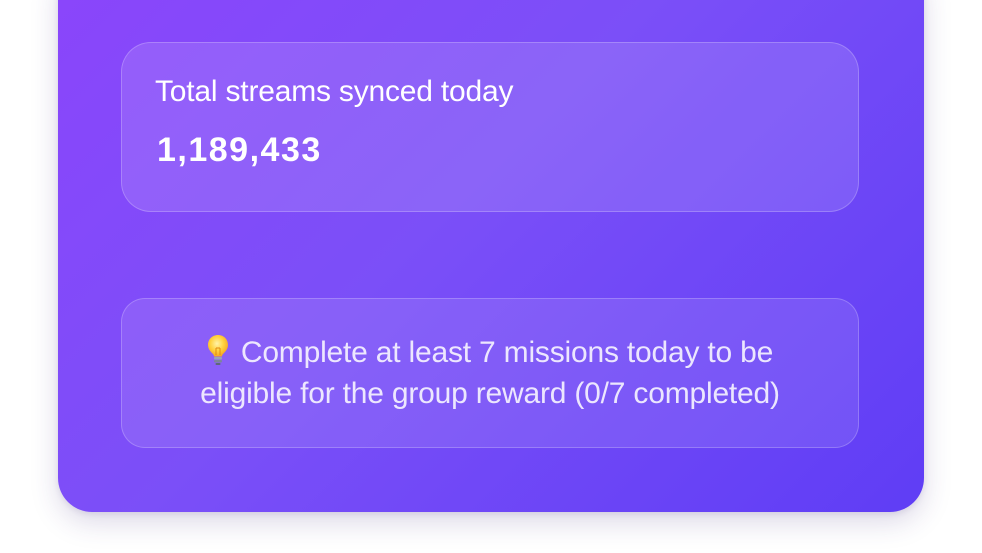  I want to click on streams-synced-value: 1,189,433, so click(239, 150).